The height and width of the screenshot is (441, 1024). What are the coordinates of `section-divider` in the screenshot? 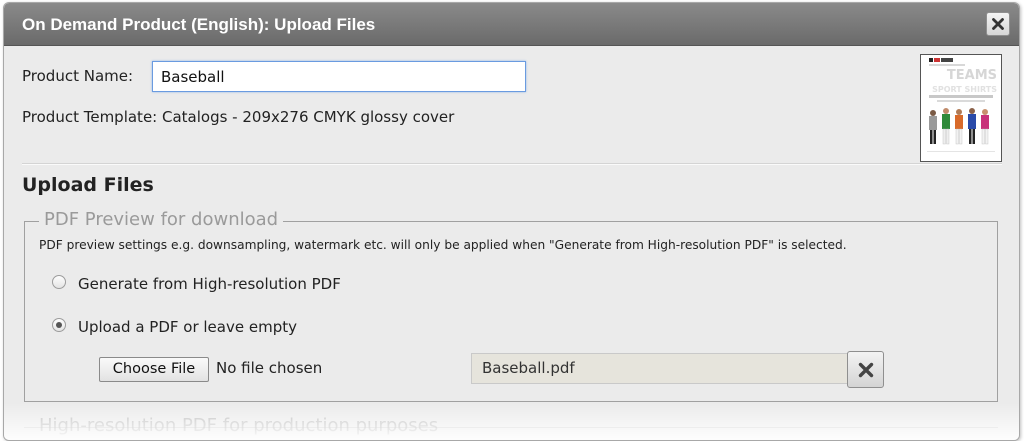 It's located at (512, 164).